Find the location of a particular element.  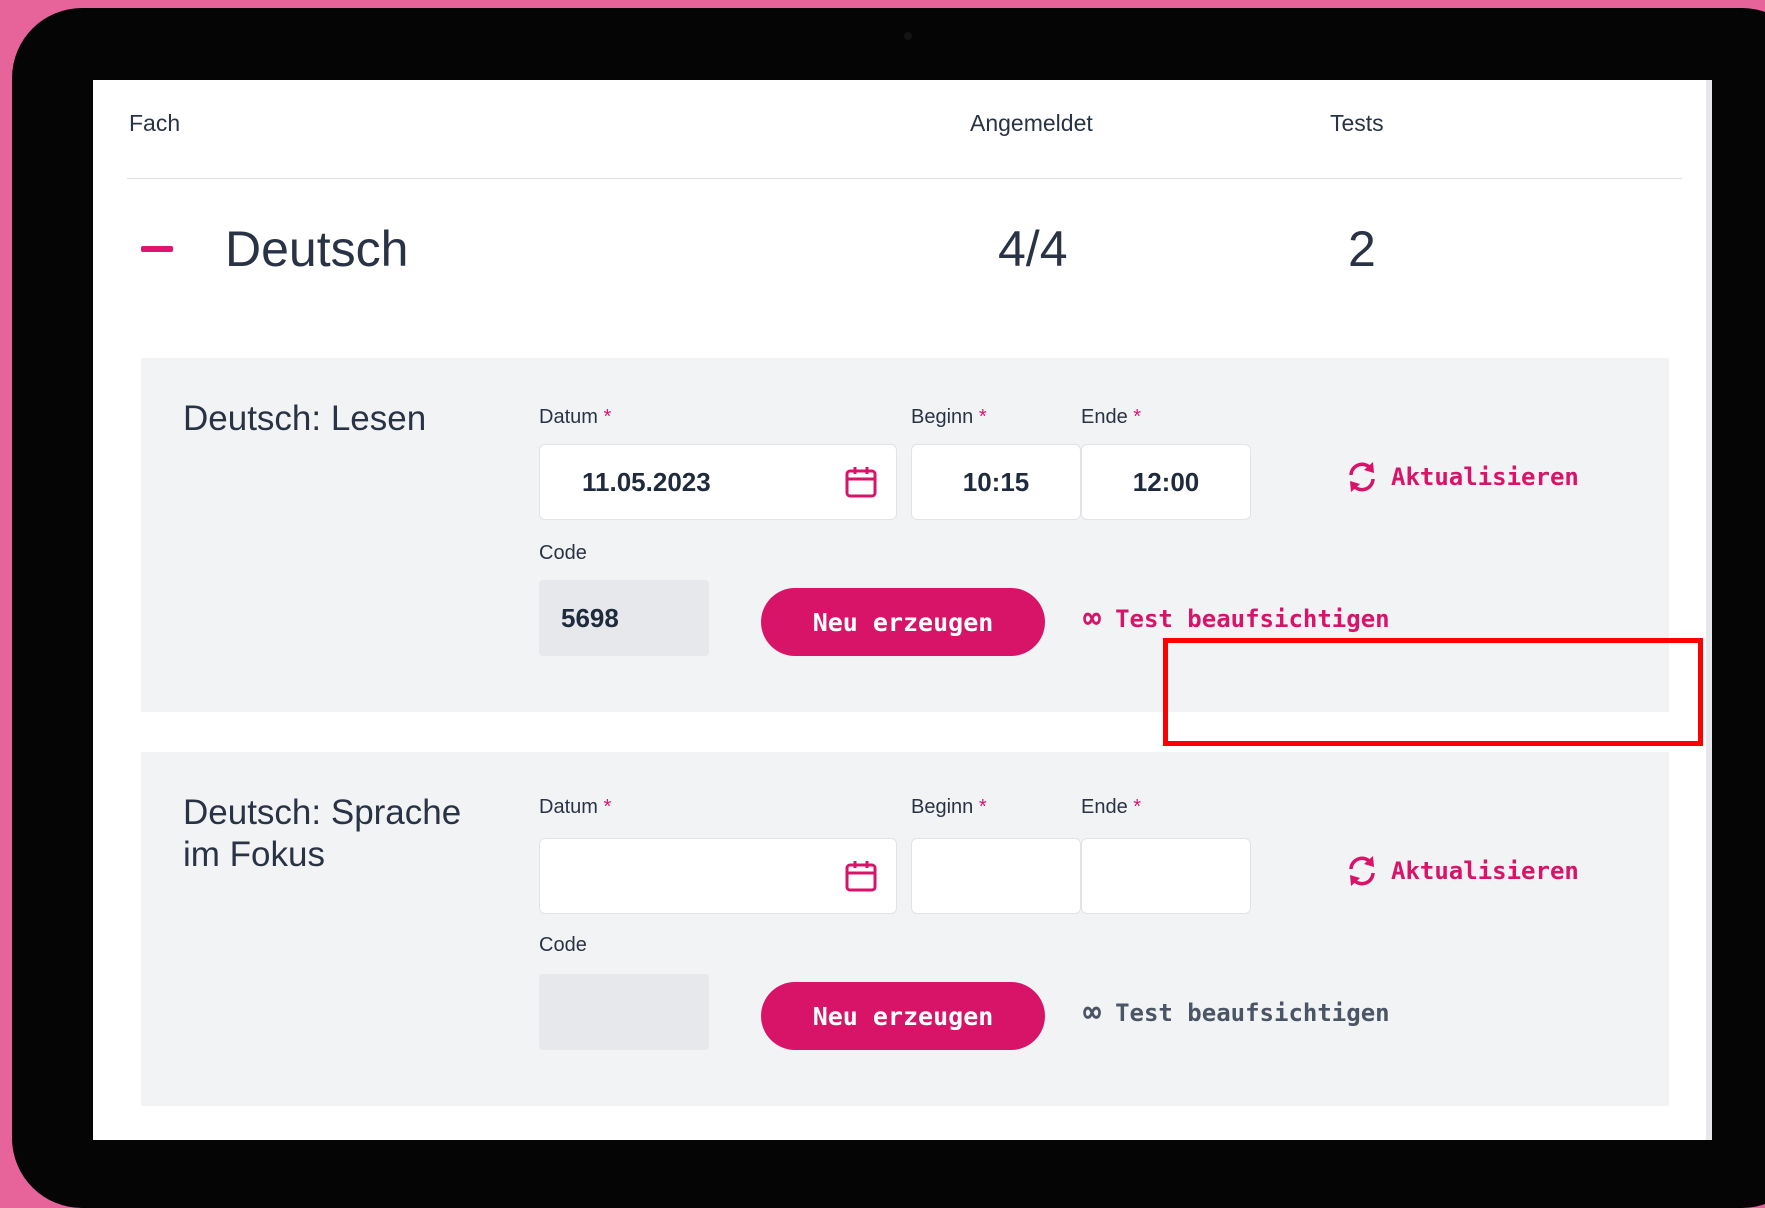

header-fach: Fach is located at coordinates (155, 123).